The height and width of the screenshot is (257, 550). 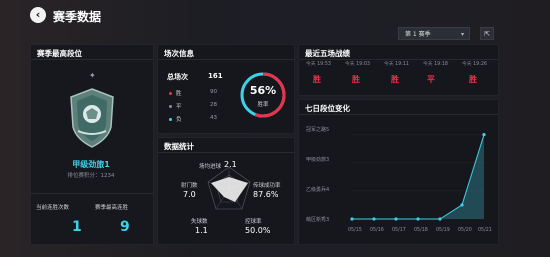 What do you see at coordinates (474, 64) in the screenshot?
I see `recent-date-5: 今天 19:26` at bounding box center [474, 64].